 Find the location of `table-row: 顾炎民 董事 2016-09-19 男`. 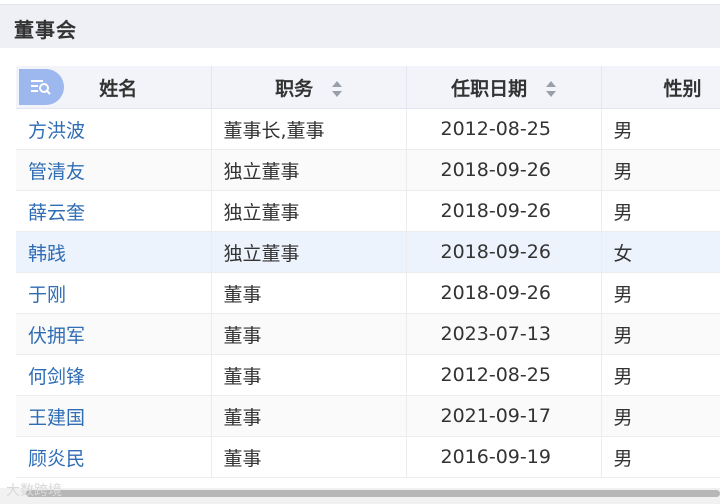

table-row: 顾炎民 董事 2016-09-19 男 is located at coordinates (368, 457).